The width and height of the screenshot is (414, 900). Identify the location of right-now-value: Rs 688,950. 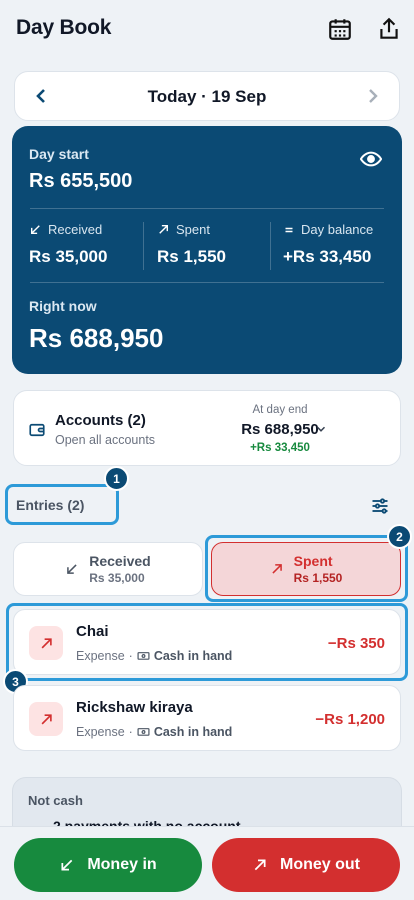
(96, 338).